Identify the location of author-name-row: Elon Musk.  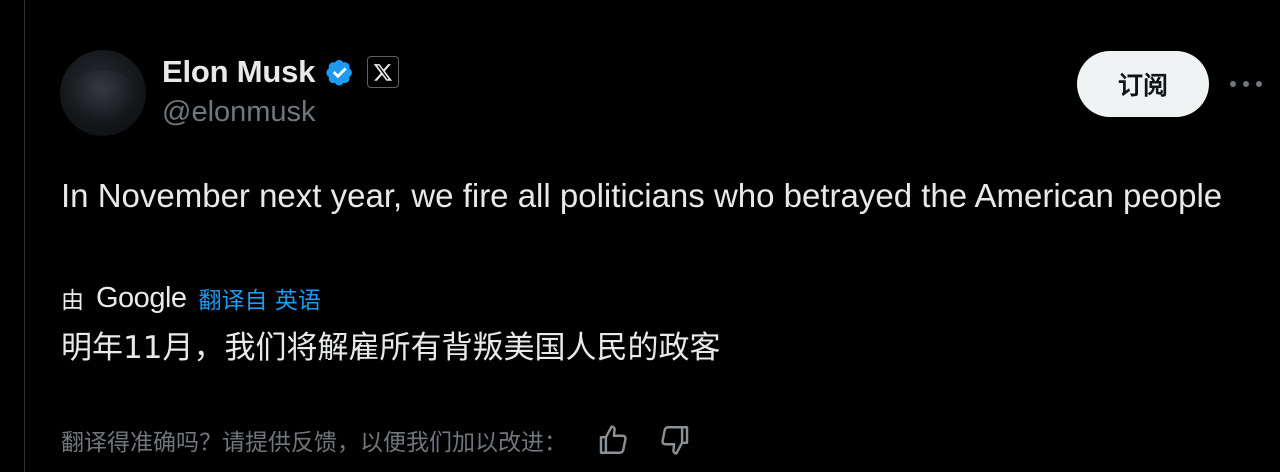
(281, 72).